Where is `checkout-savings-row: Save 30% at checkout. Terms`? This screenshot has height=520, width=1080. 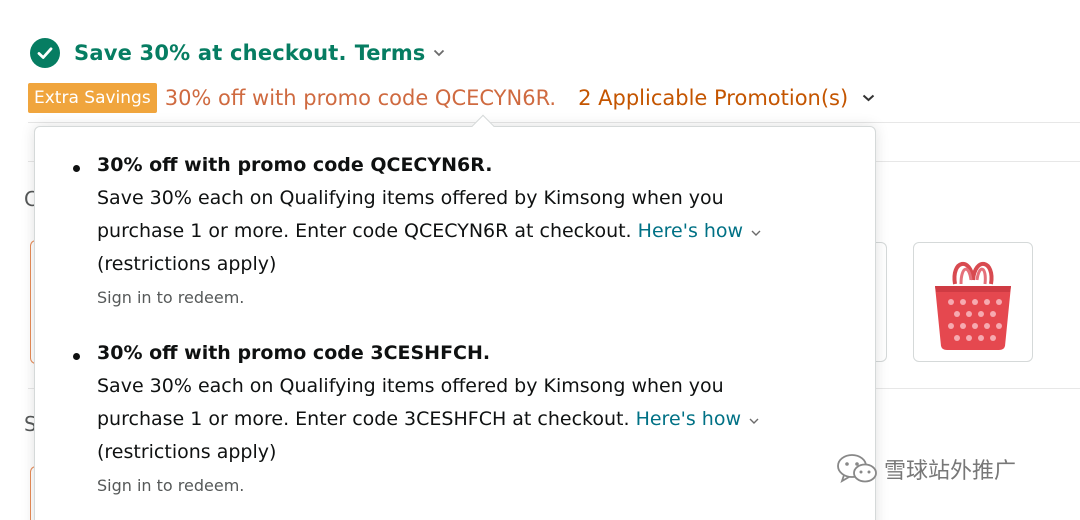 checkout-savings-row: Save 30% at checkout. Terms is located at coordinates (237, 53).